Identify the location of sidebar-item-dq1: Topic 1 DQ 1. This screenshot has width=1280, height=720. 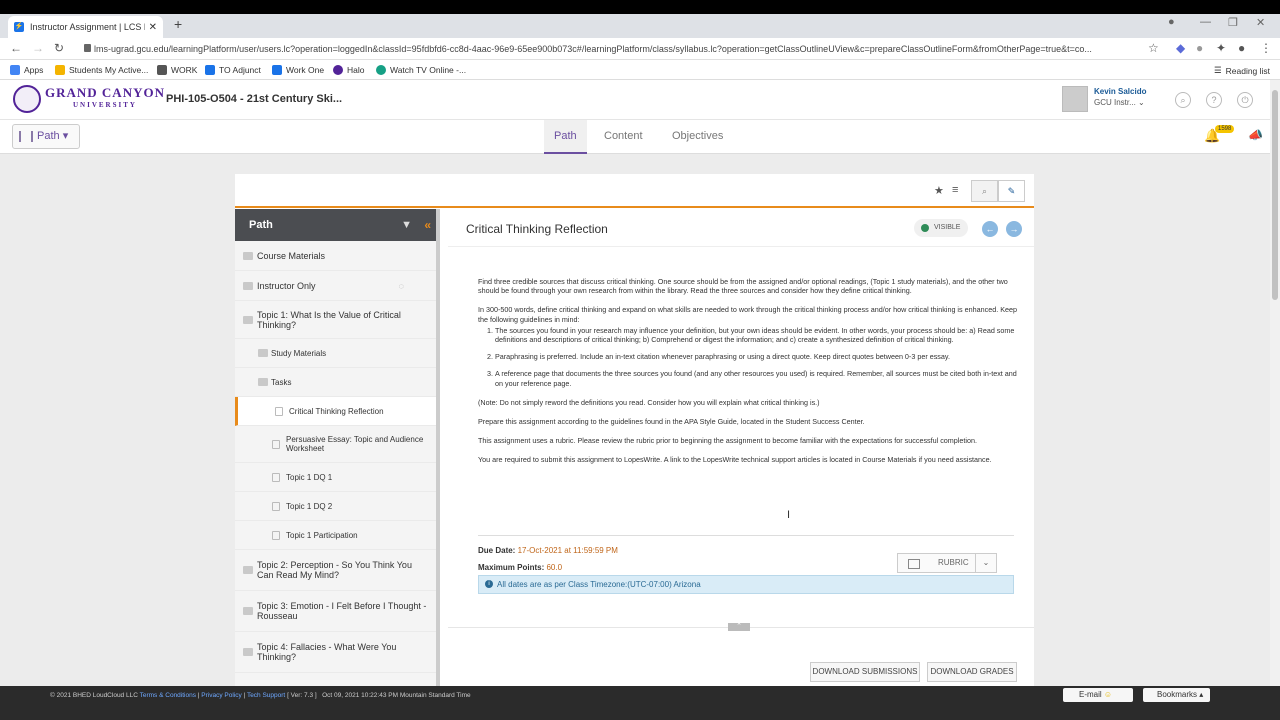
(335, 477).